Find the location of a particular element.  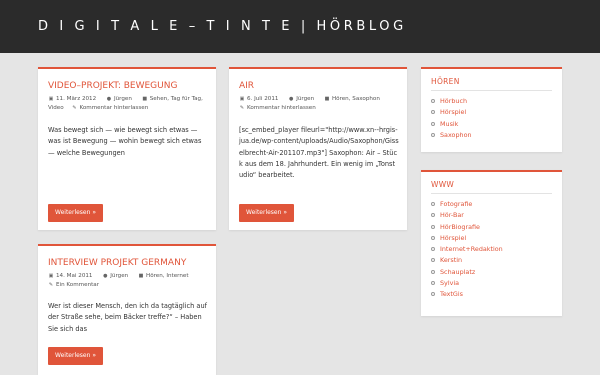

site-header: D I G I T A L E – T I N T E | HÖRBLOG is located at coordinates (300, 26).